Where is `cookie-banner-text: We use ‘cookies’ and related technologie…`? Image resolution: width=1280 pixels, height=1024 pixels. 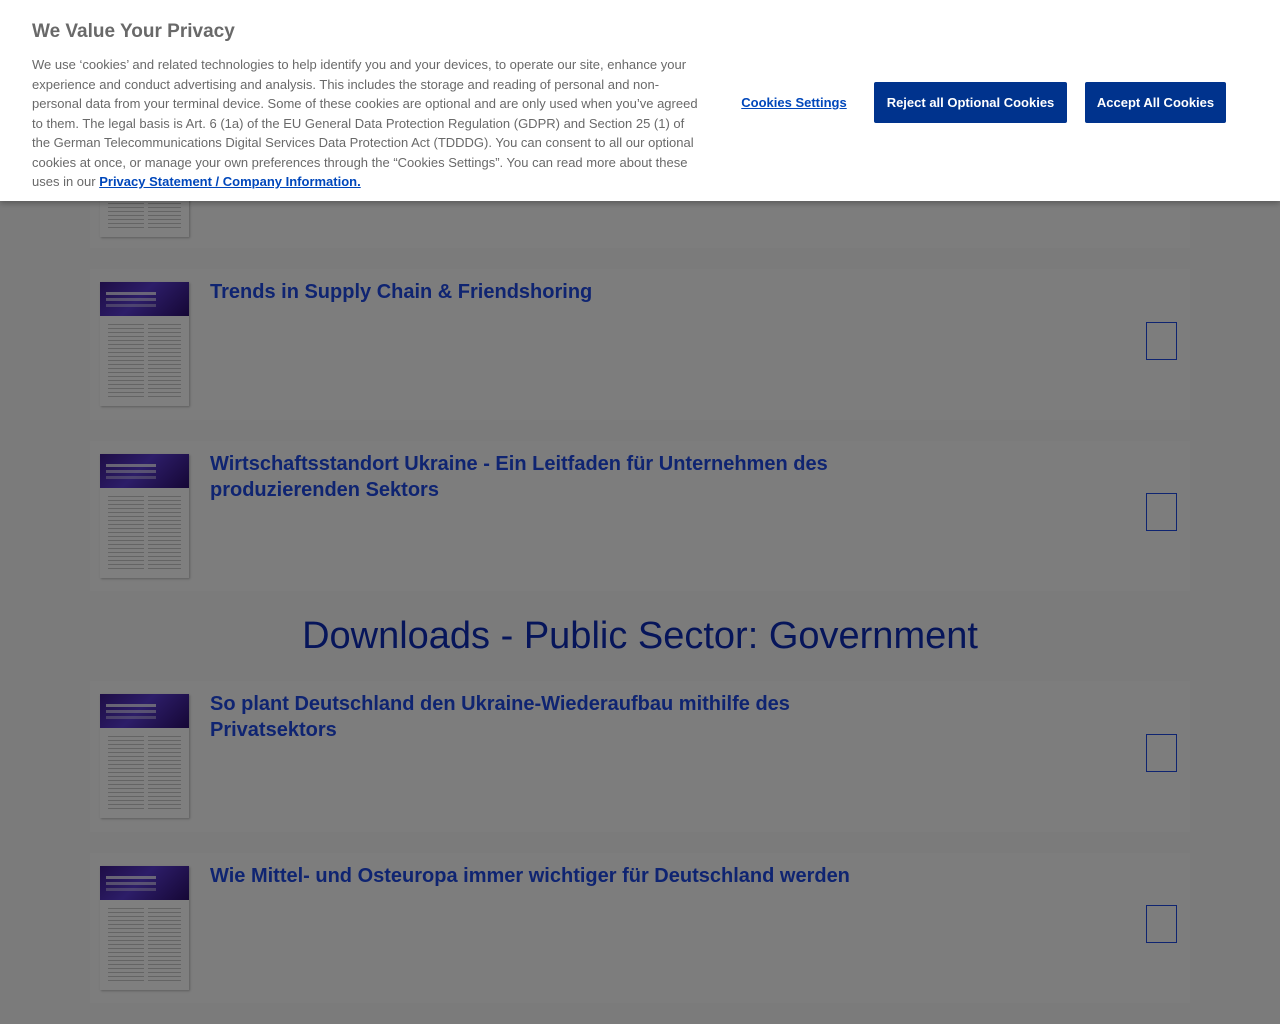 cookie-banner-text: We use ‘cookies’ and related technologie… is located at coordinates (367, 123).